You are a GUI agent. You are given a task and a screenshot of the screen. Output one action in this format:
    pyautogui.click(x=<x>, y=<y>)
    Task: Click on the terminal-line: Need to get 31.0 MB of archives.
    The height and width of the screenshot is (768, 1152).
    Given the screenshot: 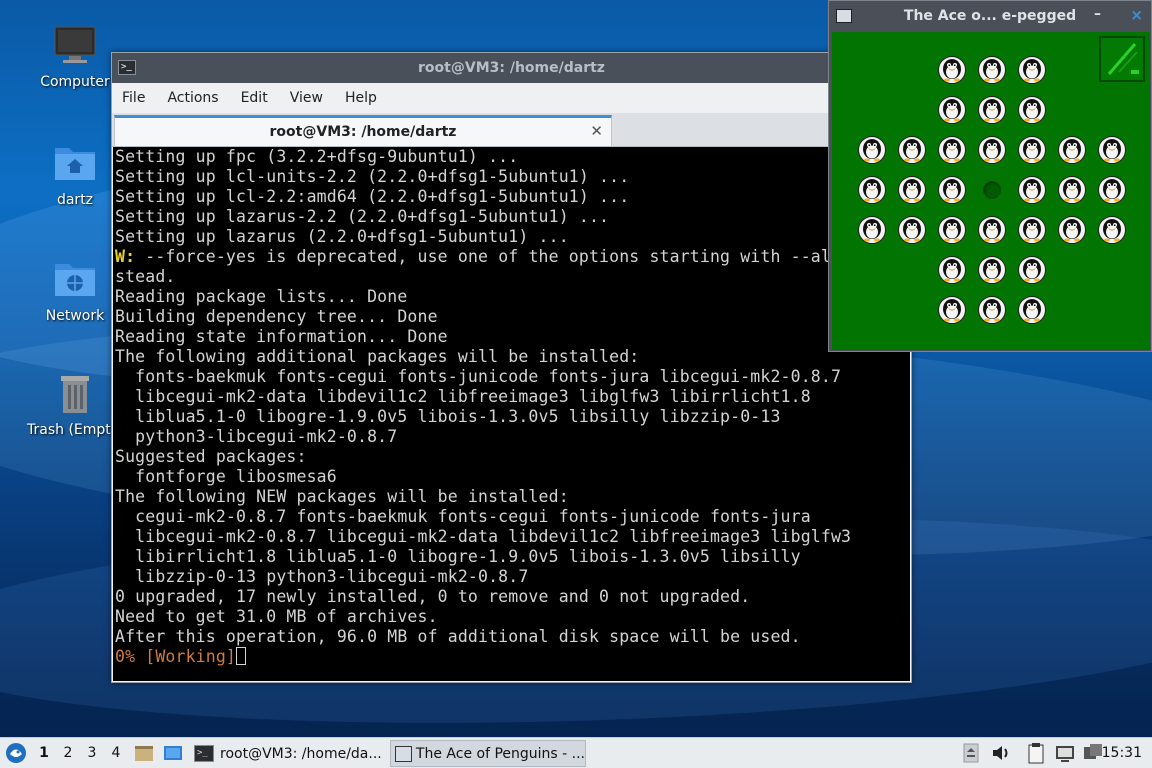 What is the action you would take?
    pyautogui.click(x=276, y=616)
    